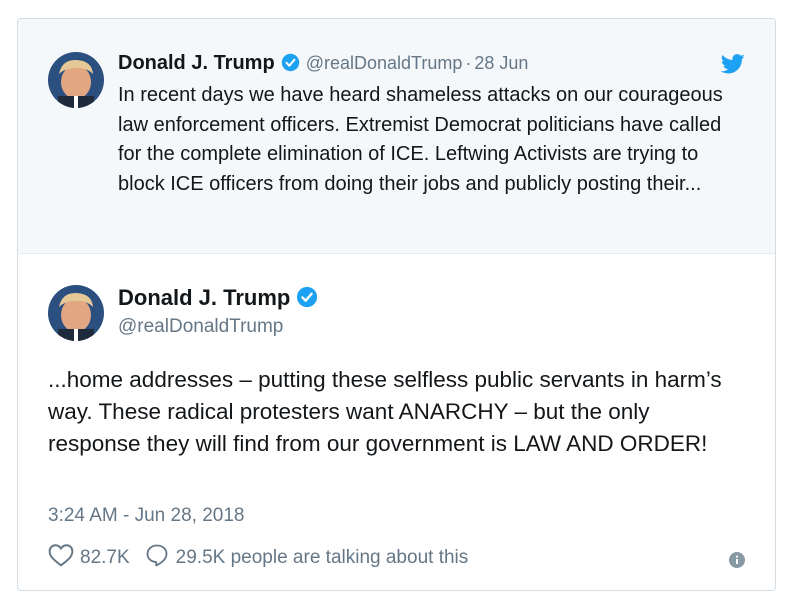 The image size is (799, 616). I want to click on like-count: 82.7K, so click(105, 557).